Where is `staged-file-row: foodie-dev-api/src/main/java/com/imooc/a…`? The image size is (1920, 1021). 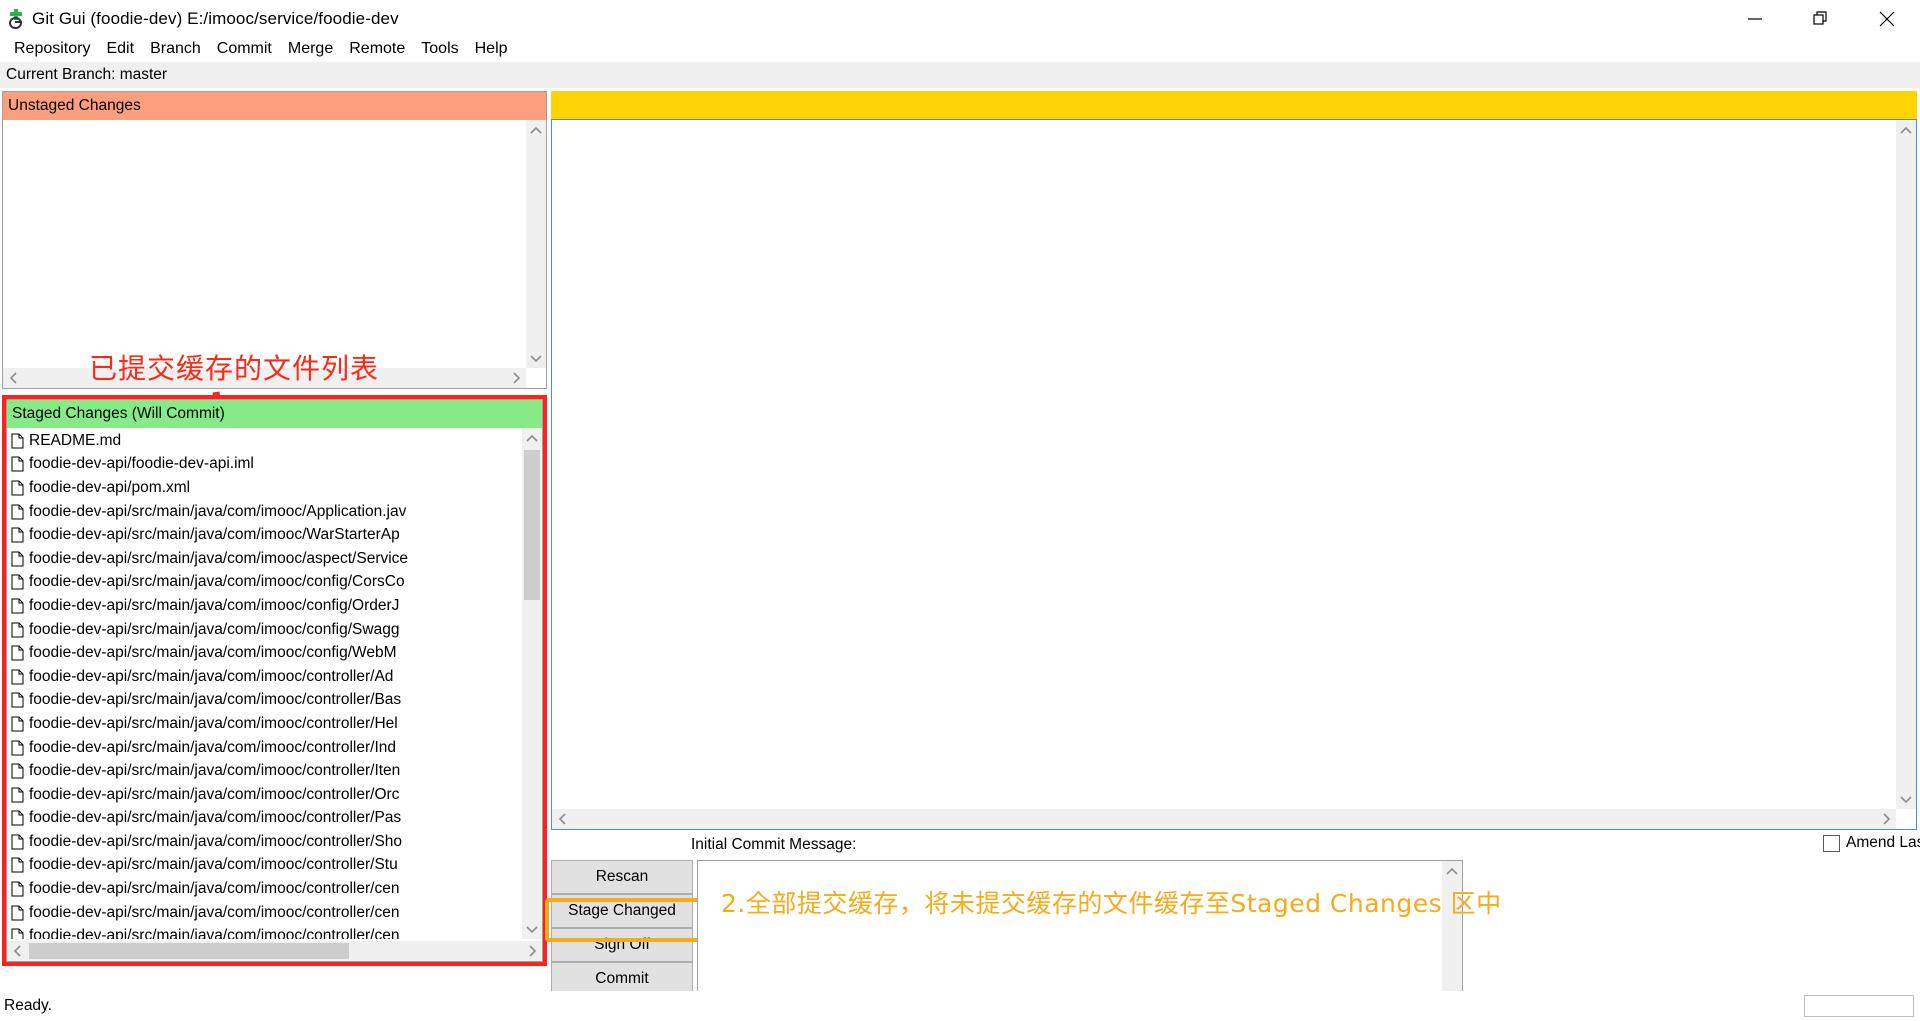
staged-file-row: foodie-dev-api/src/main/java/com/imooc/a… is located at coordinates (264, 559).